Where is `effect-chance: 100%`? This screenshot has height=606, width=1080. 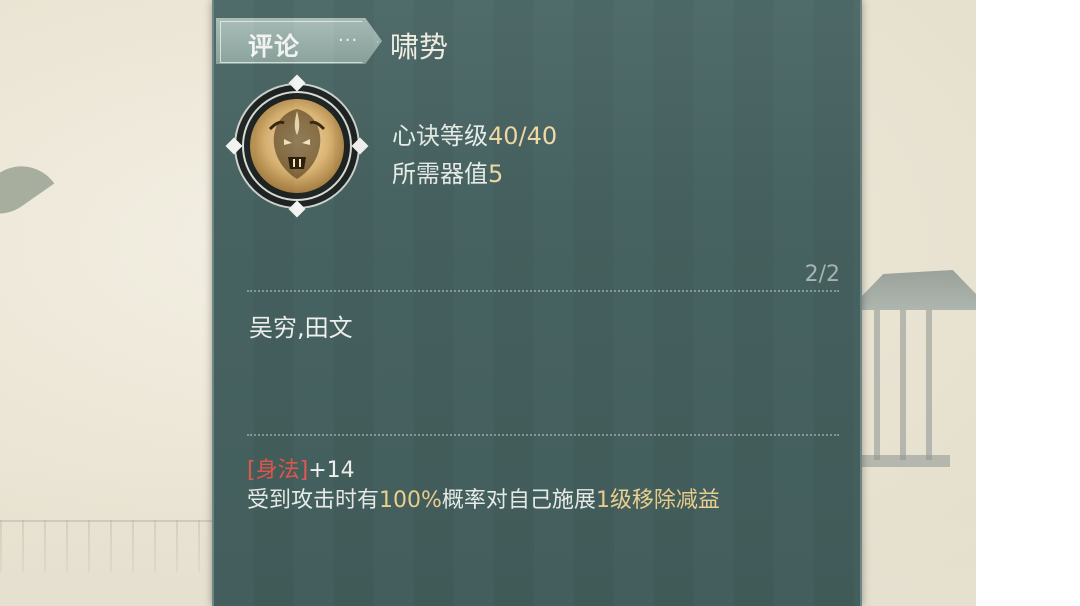 effect-chance: 100% is located at coordinates (410, 500).